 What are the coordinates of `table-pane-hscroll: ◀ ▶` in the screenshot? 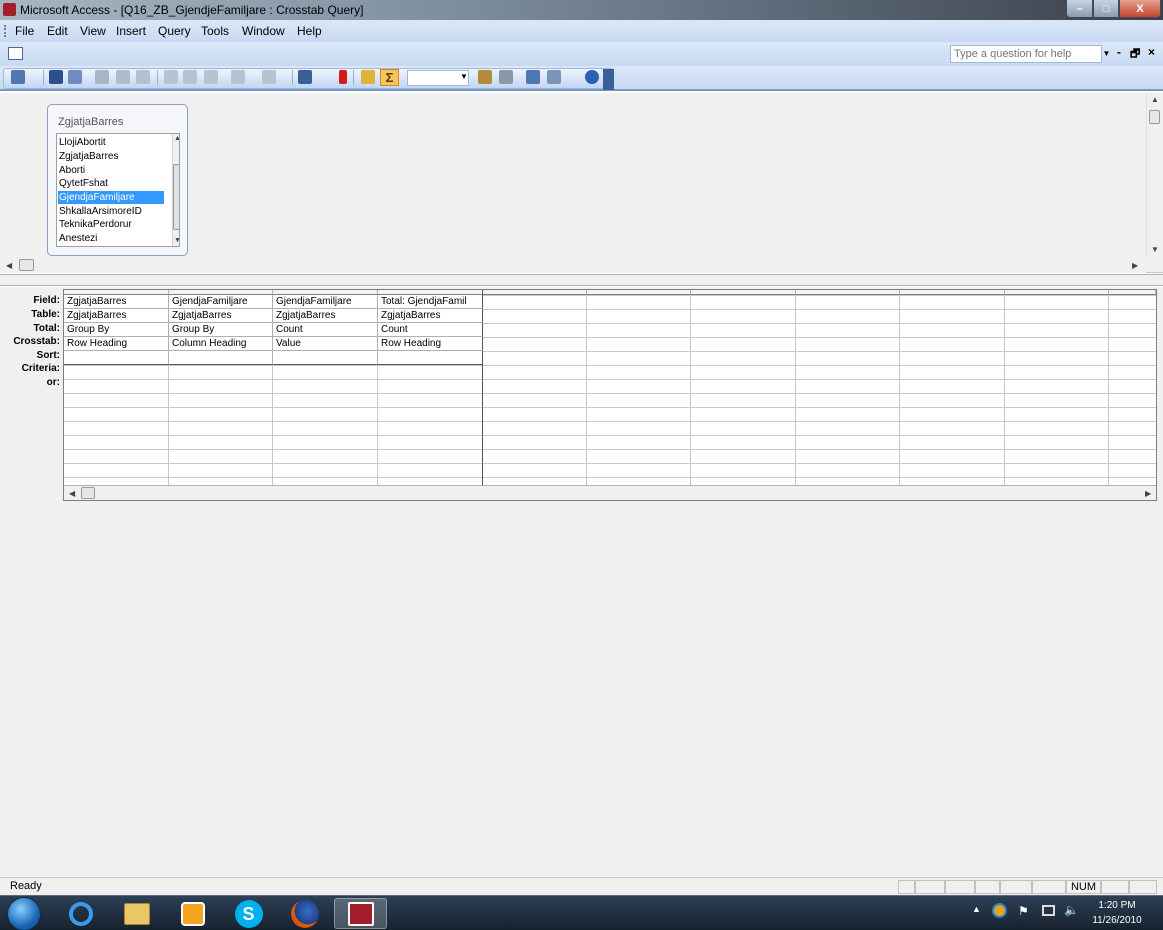 It's located at (573, 265).